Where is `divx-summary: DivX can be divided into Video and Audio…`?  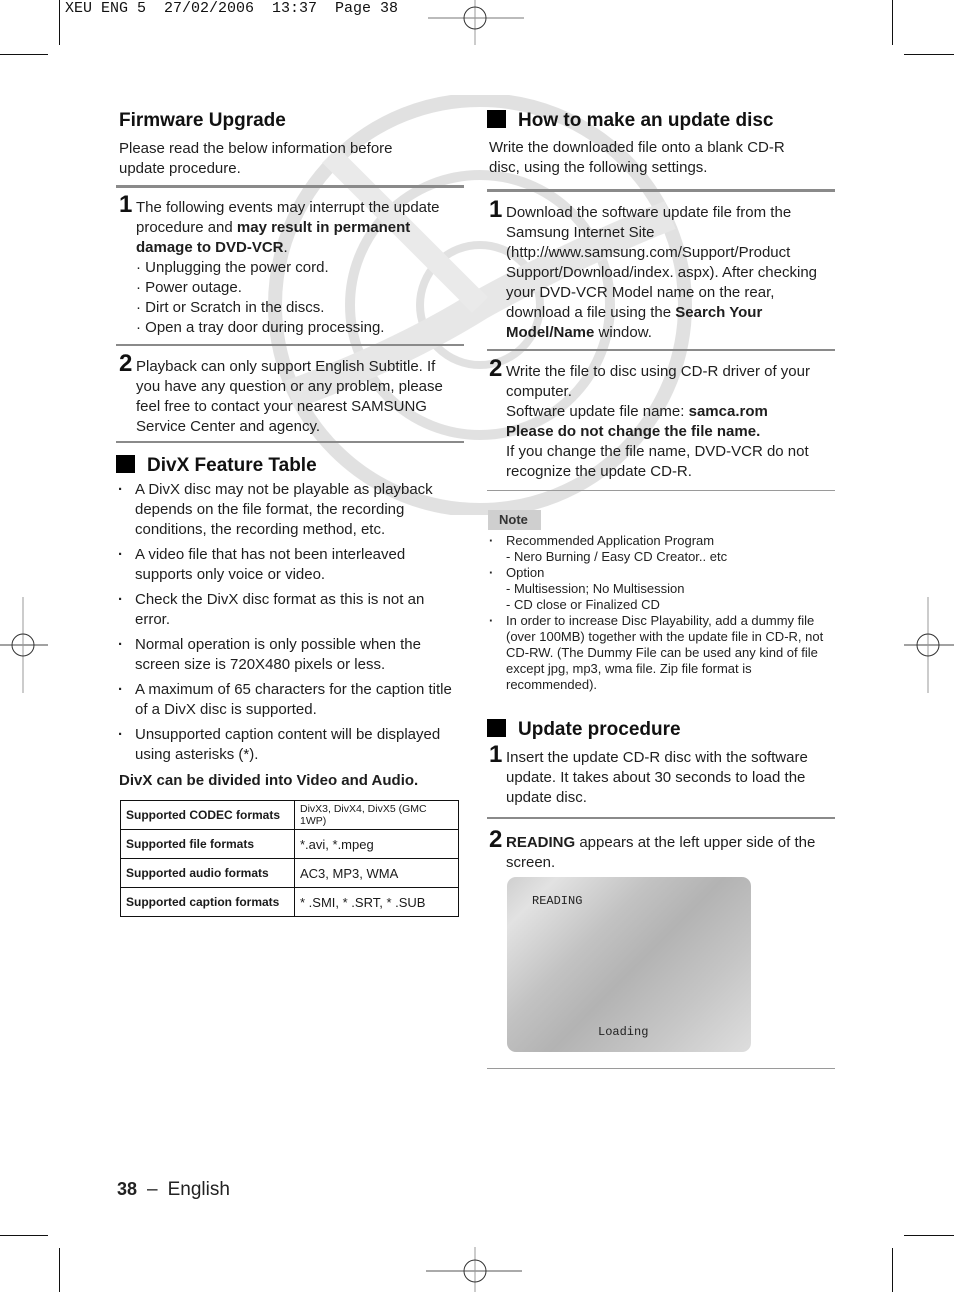 divx-summary: DivX can be divided into Video and Audio… is located at coordinates (269, 780).